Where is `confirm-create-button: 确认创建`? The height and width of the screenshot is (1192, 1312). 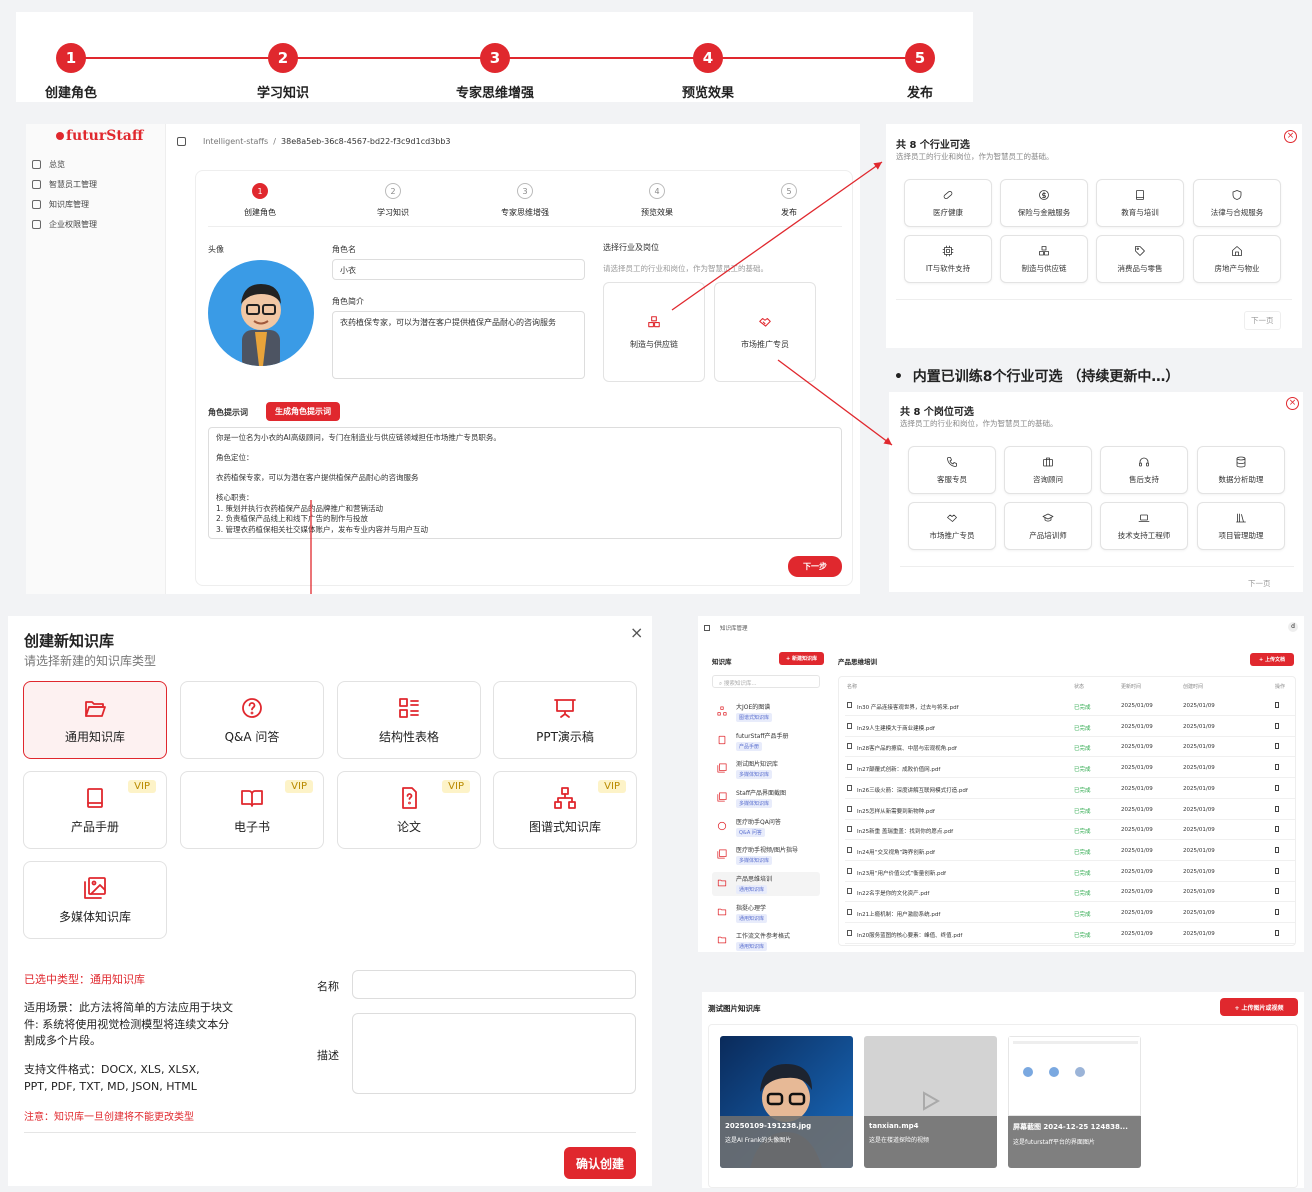
confirm-create-button: 确认创建 is located at coordinates (600, 1163).